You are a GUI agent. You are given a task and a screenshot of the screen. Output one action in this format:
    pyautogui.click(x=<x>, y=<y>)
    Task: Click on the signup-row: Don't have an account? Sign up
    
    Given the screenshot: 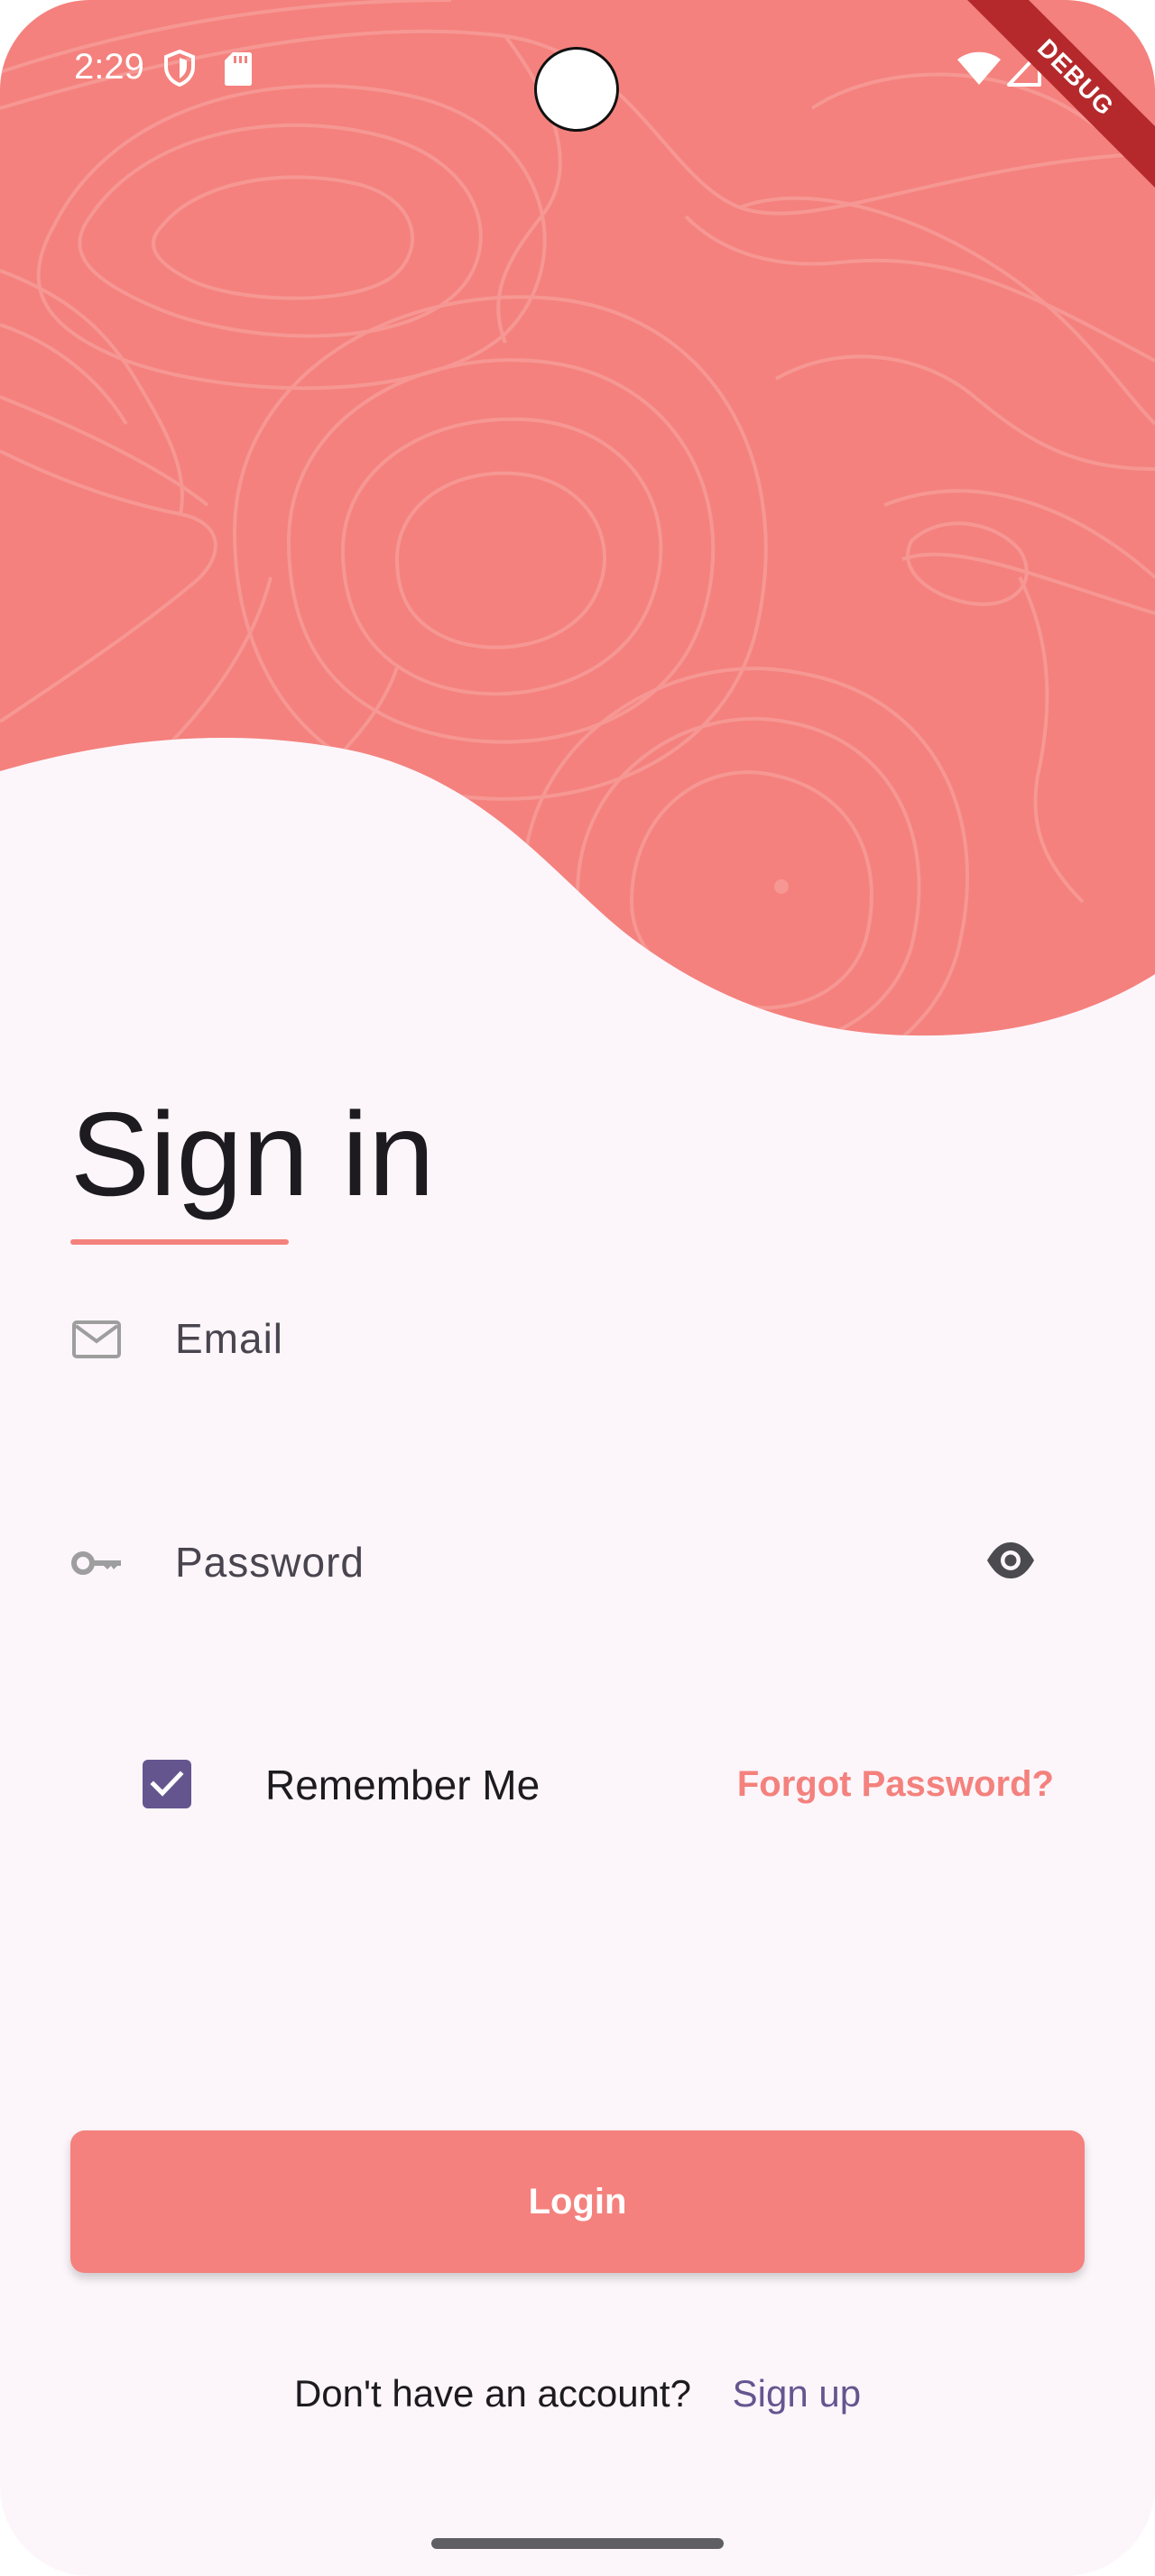 What is the action you would take?
    pyautogui.click(x=577, y=2399)
    